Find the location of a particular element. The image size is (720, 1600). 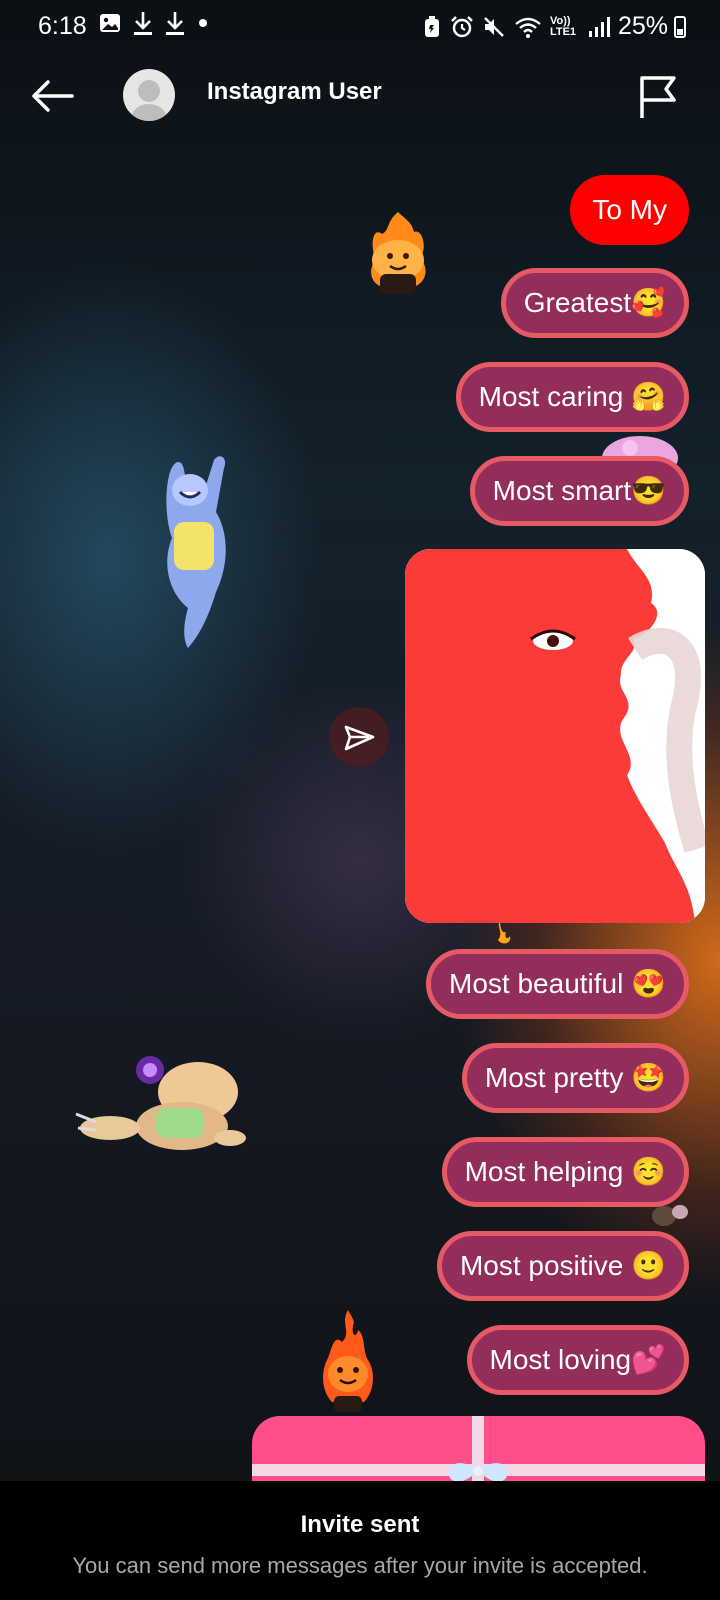

paper-plane-icon is located at coordinates (359, 738).